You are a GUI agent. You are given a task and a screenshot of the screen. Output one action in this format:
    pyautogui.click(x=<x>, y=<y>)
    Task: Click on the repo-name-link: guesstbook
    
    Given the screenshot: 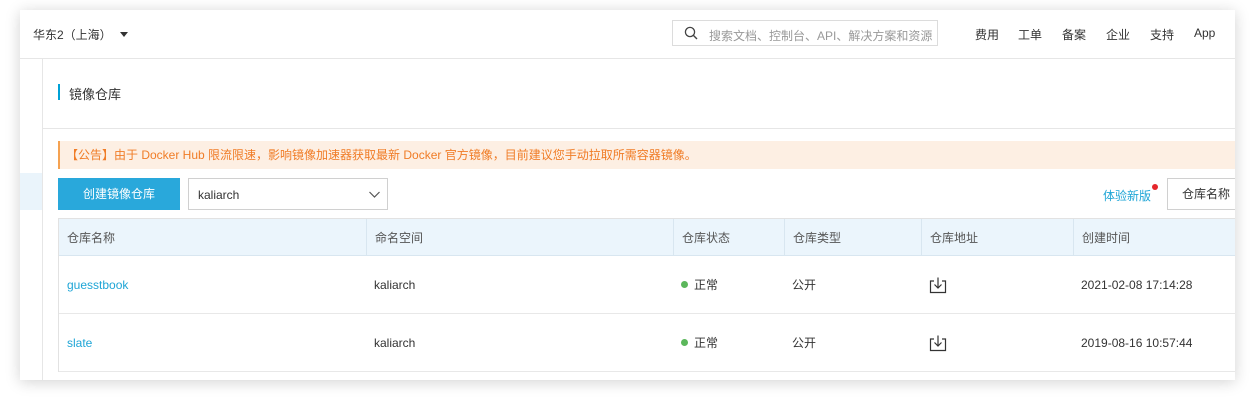 What is the action you would take?
    pyautogui.click(x=97, y=285)
    